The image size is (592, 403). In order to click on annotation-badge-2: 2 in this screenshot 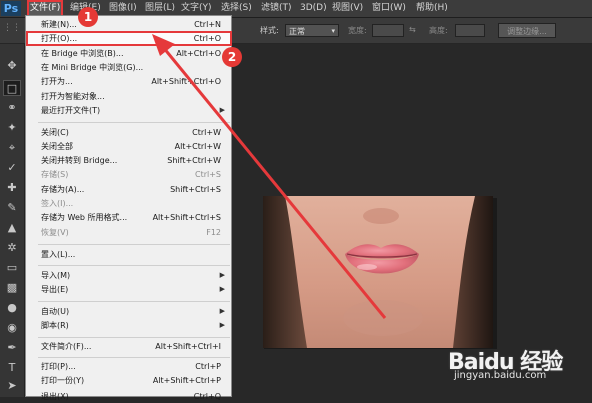, I will do `click(232, 57)`.